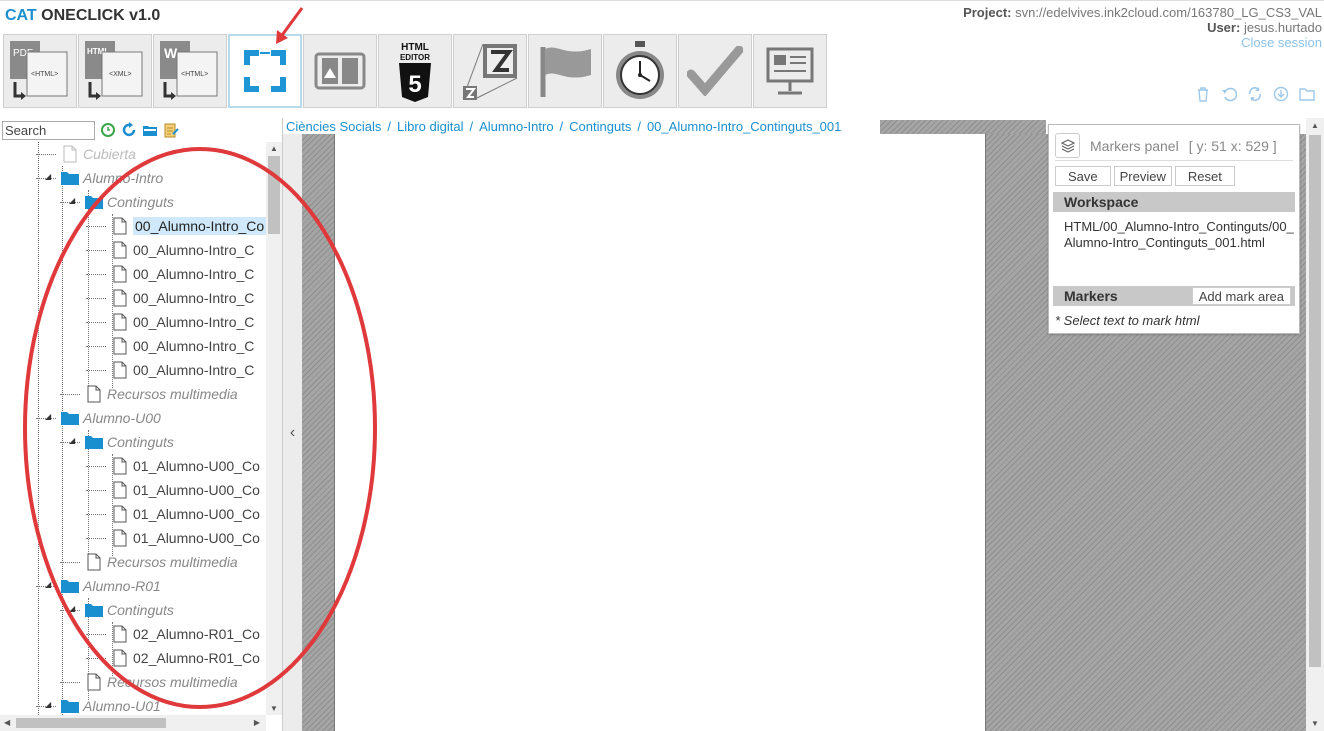  What do you see at coordinates (715, 71) in the screenshot?
I see `validate-button` at bounding box center [715, 71].